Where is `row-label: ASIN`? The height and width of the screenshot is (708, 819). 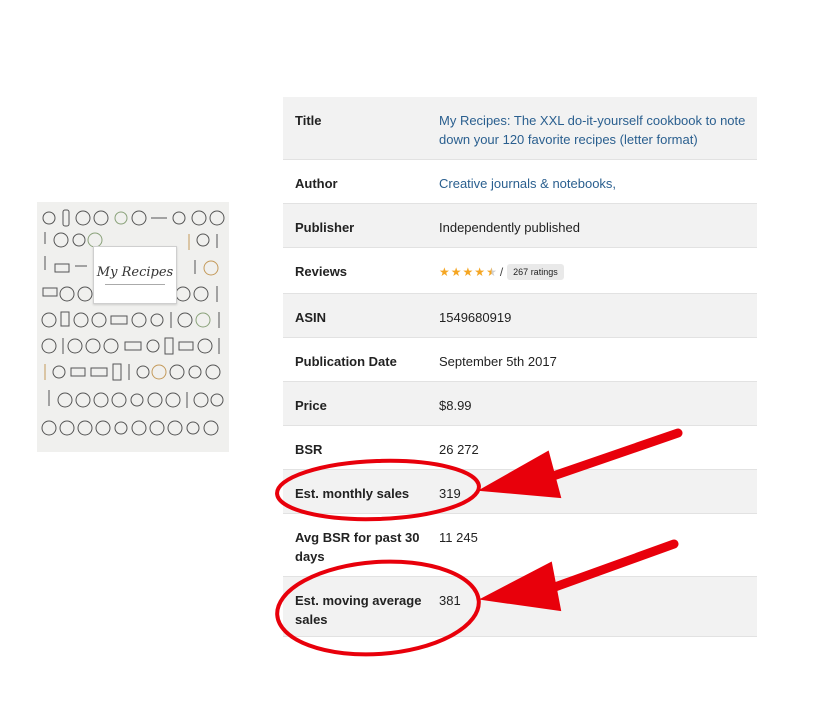
row-label: ASIN is located at coordinates (361, 315).